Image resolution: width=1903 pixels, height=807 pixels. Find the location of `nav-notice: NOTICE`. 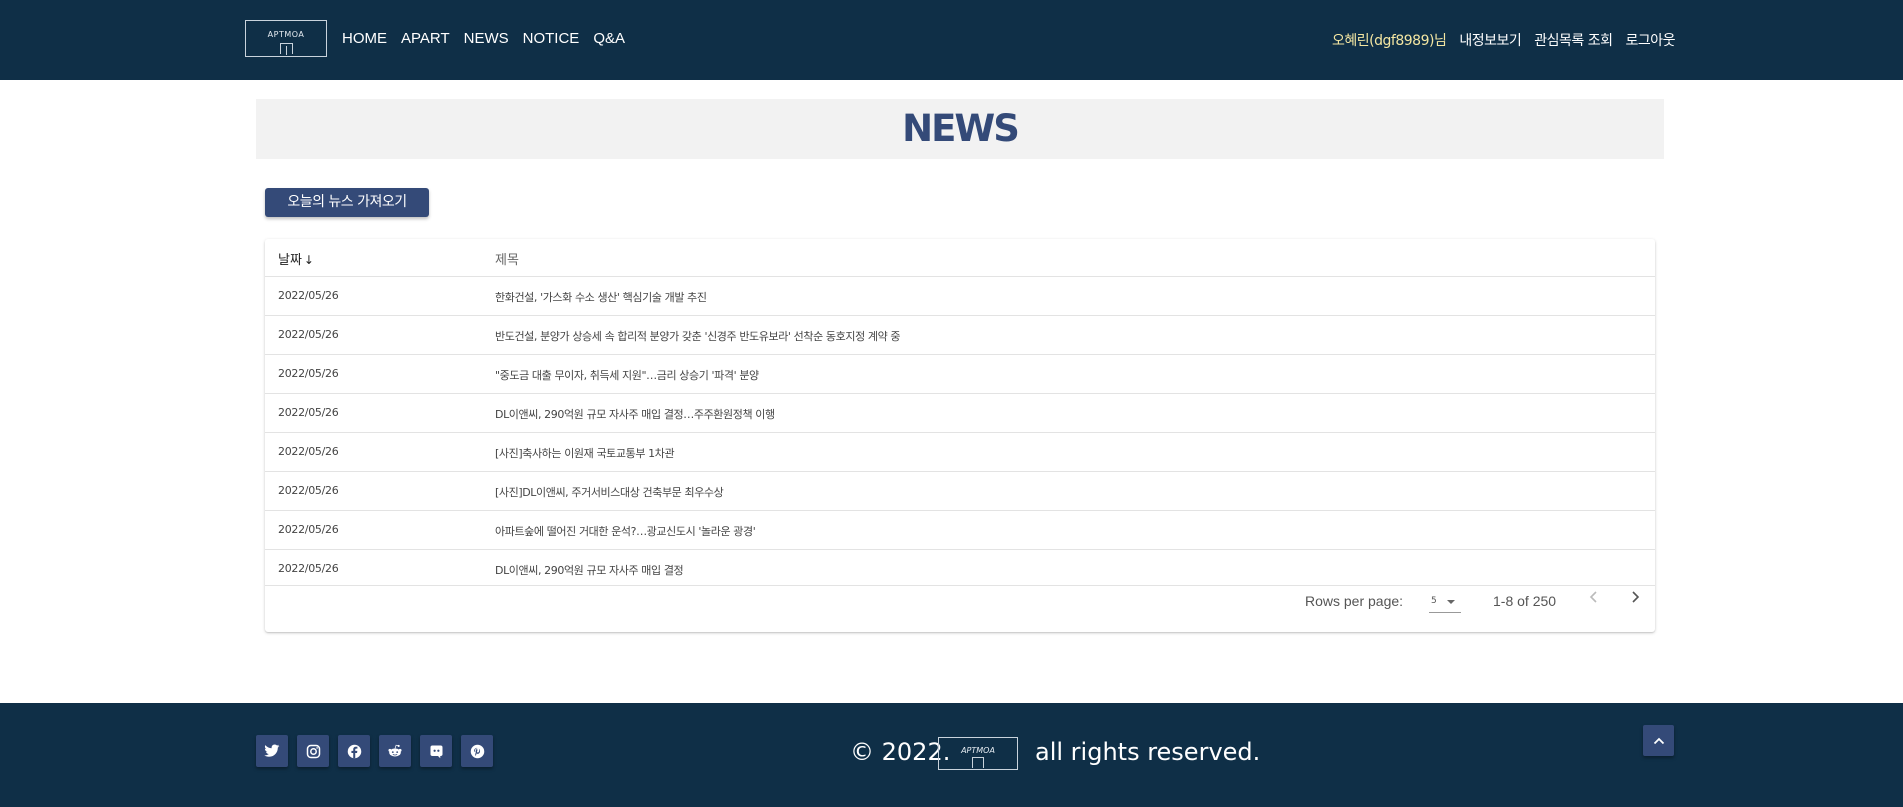

nav-notice: NOTICE is located at coordinates (551, 38).